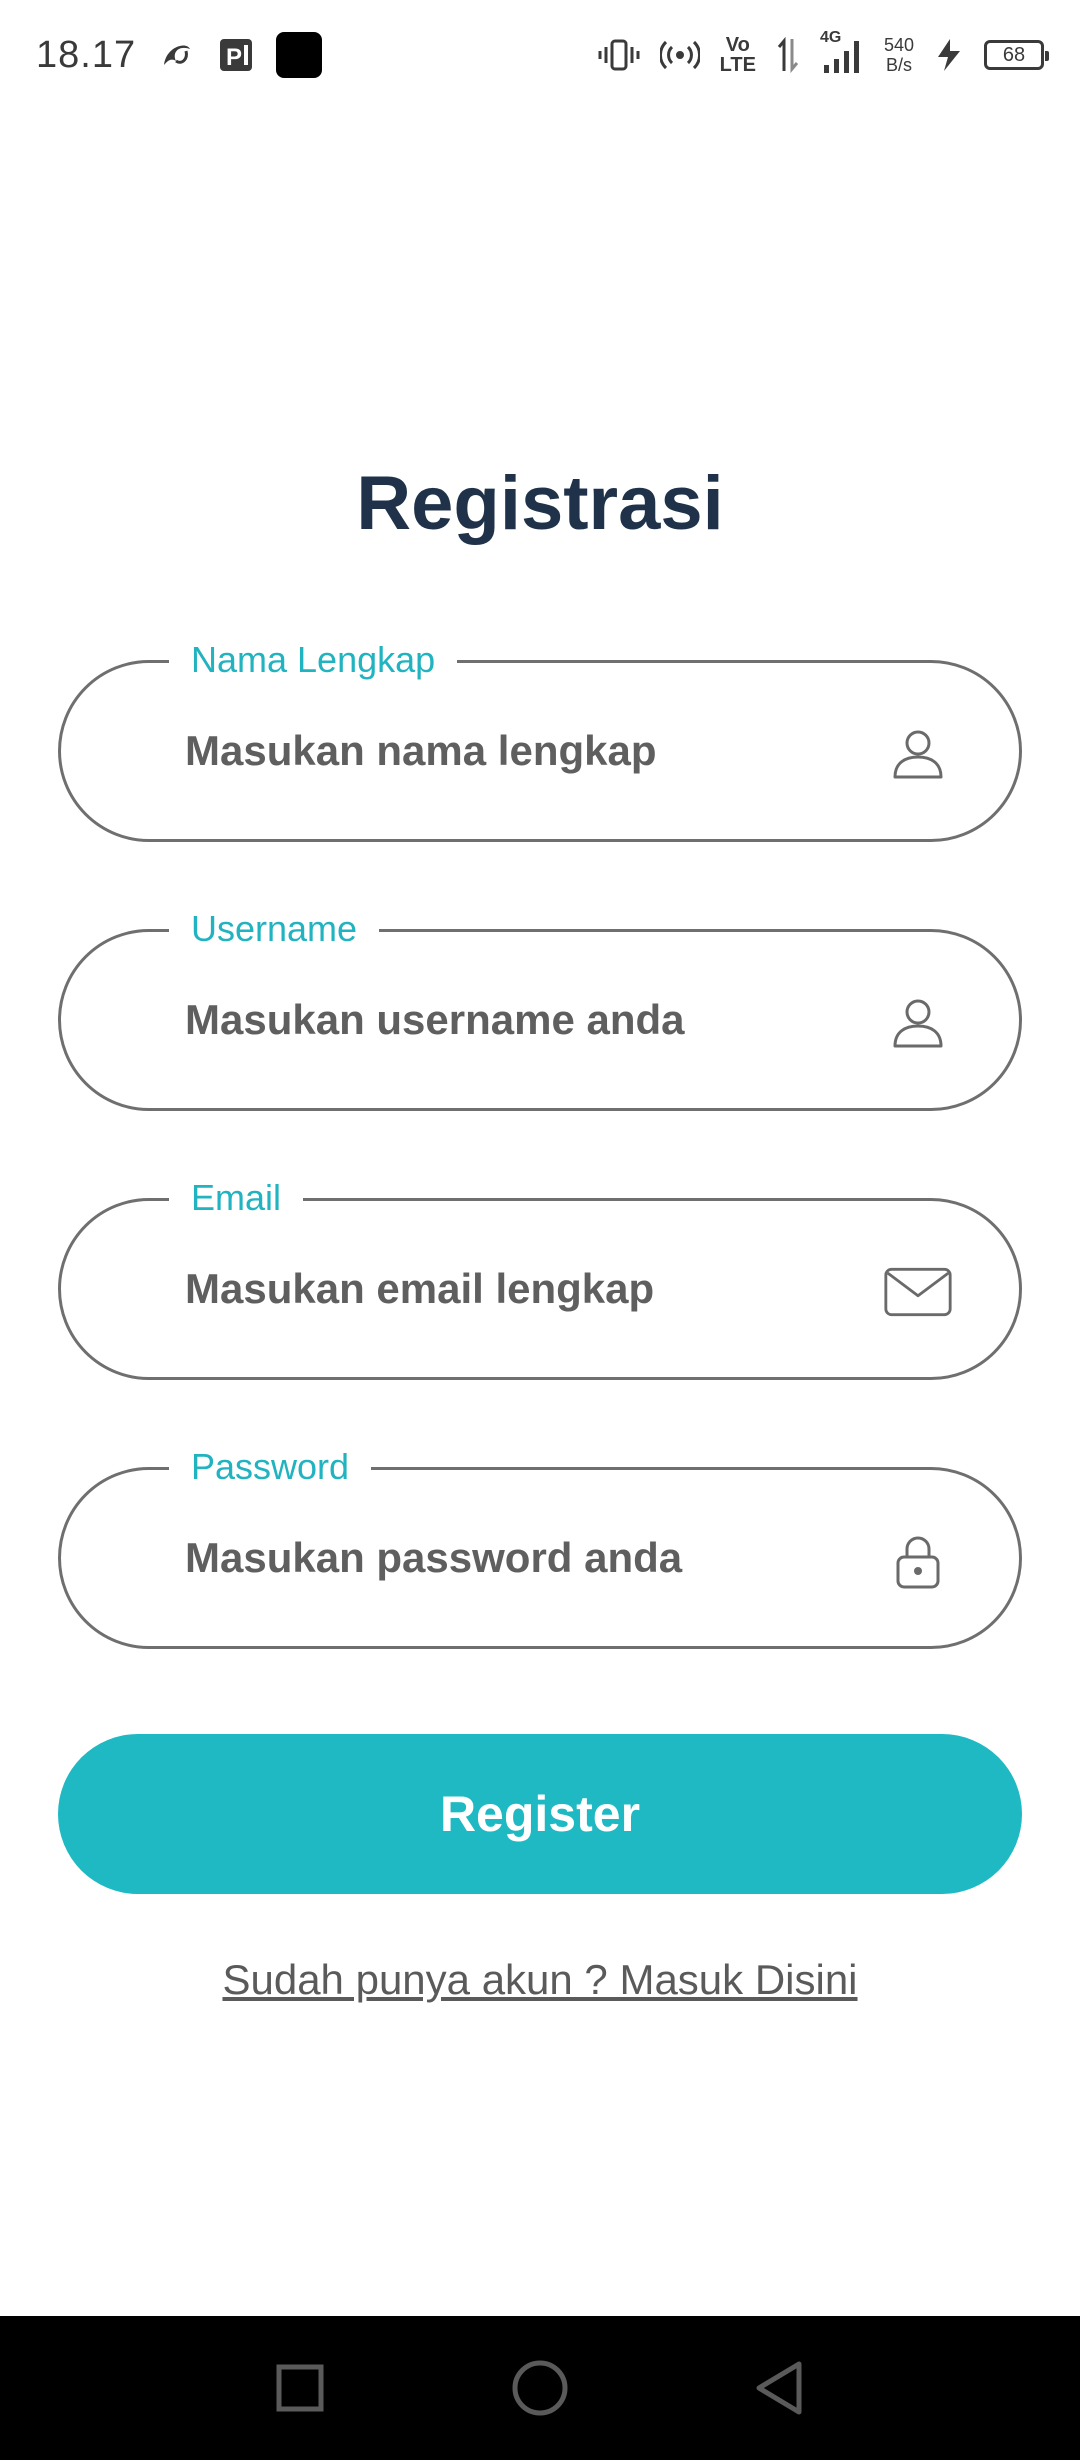  I want to click on register-button: Register, so click(540, 1814).